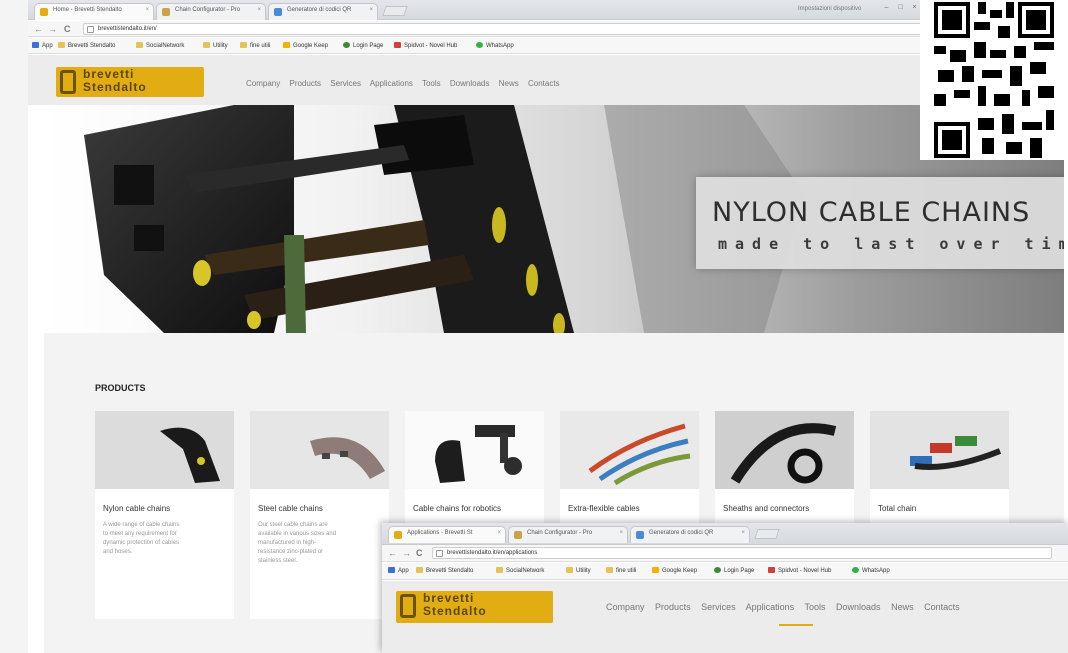 The width and height of the screenshot is (1068, 653). What do you see at coordinates (829, 9) in the screenshot?
I see `account-label: Impostazioni dispositivo` at bounding box center [829, 9].